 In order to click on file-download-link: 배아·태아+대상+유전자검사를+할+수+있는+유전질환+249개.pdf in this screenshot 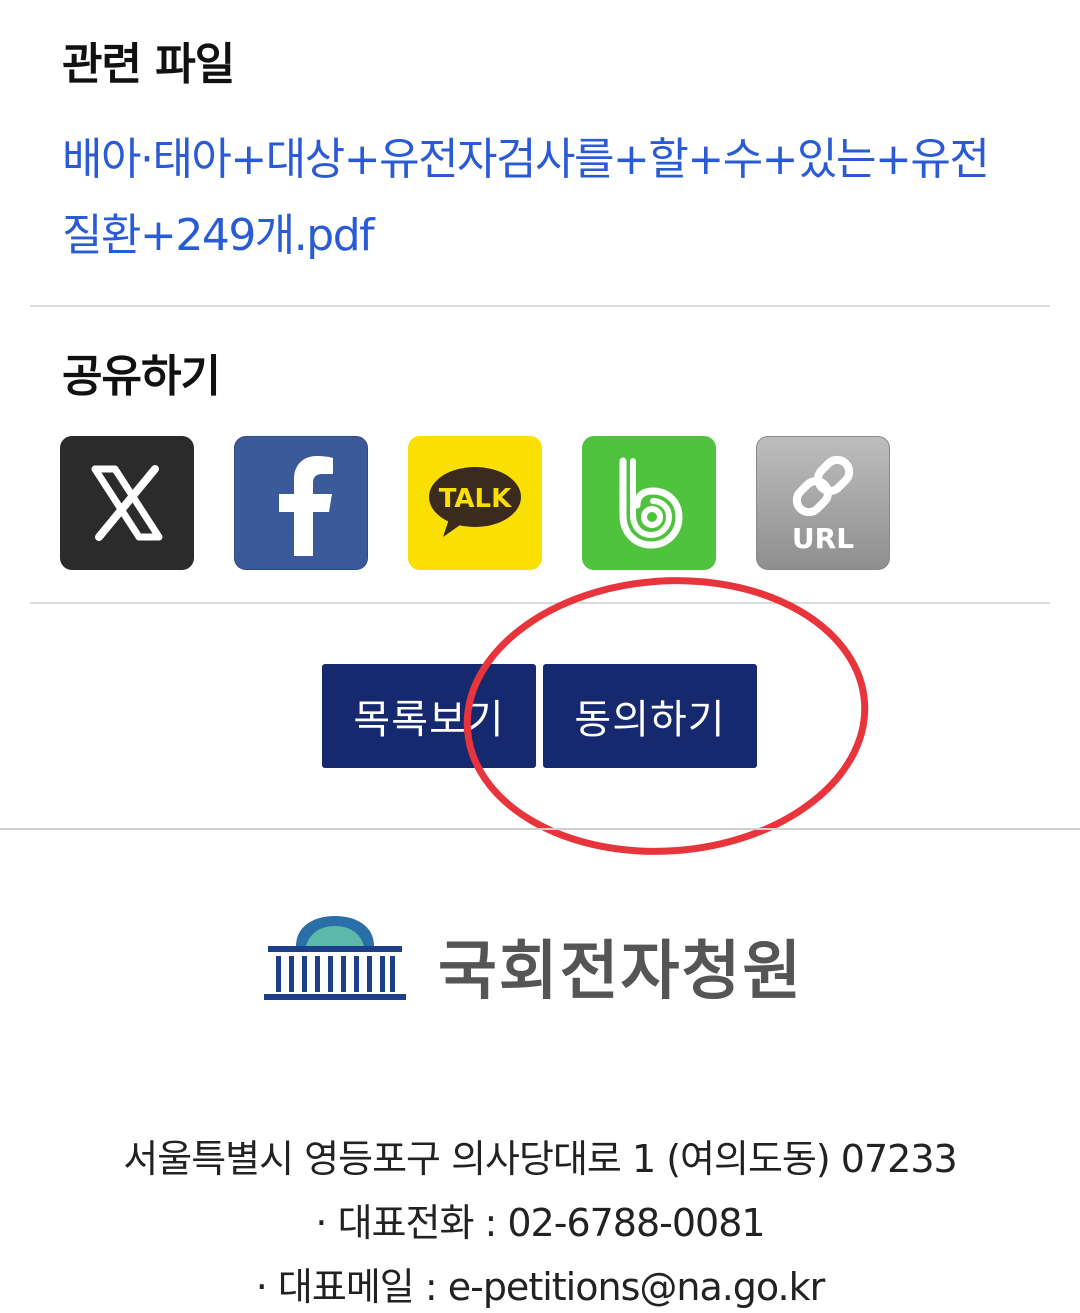, I will do `click(542, 198)`.